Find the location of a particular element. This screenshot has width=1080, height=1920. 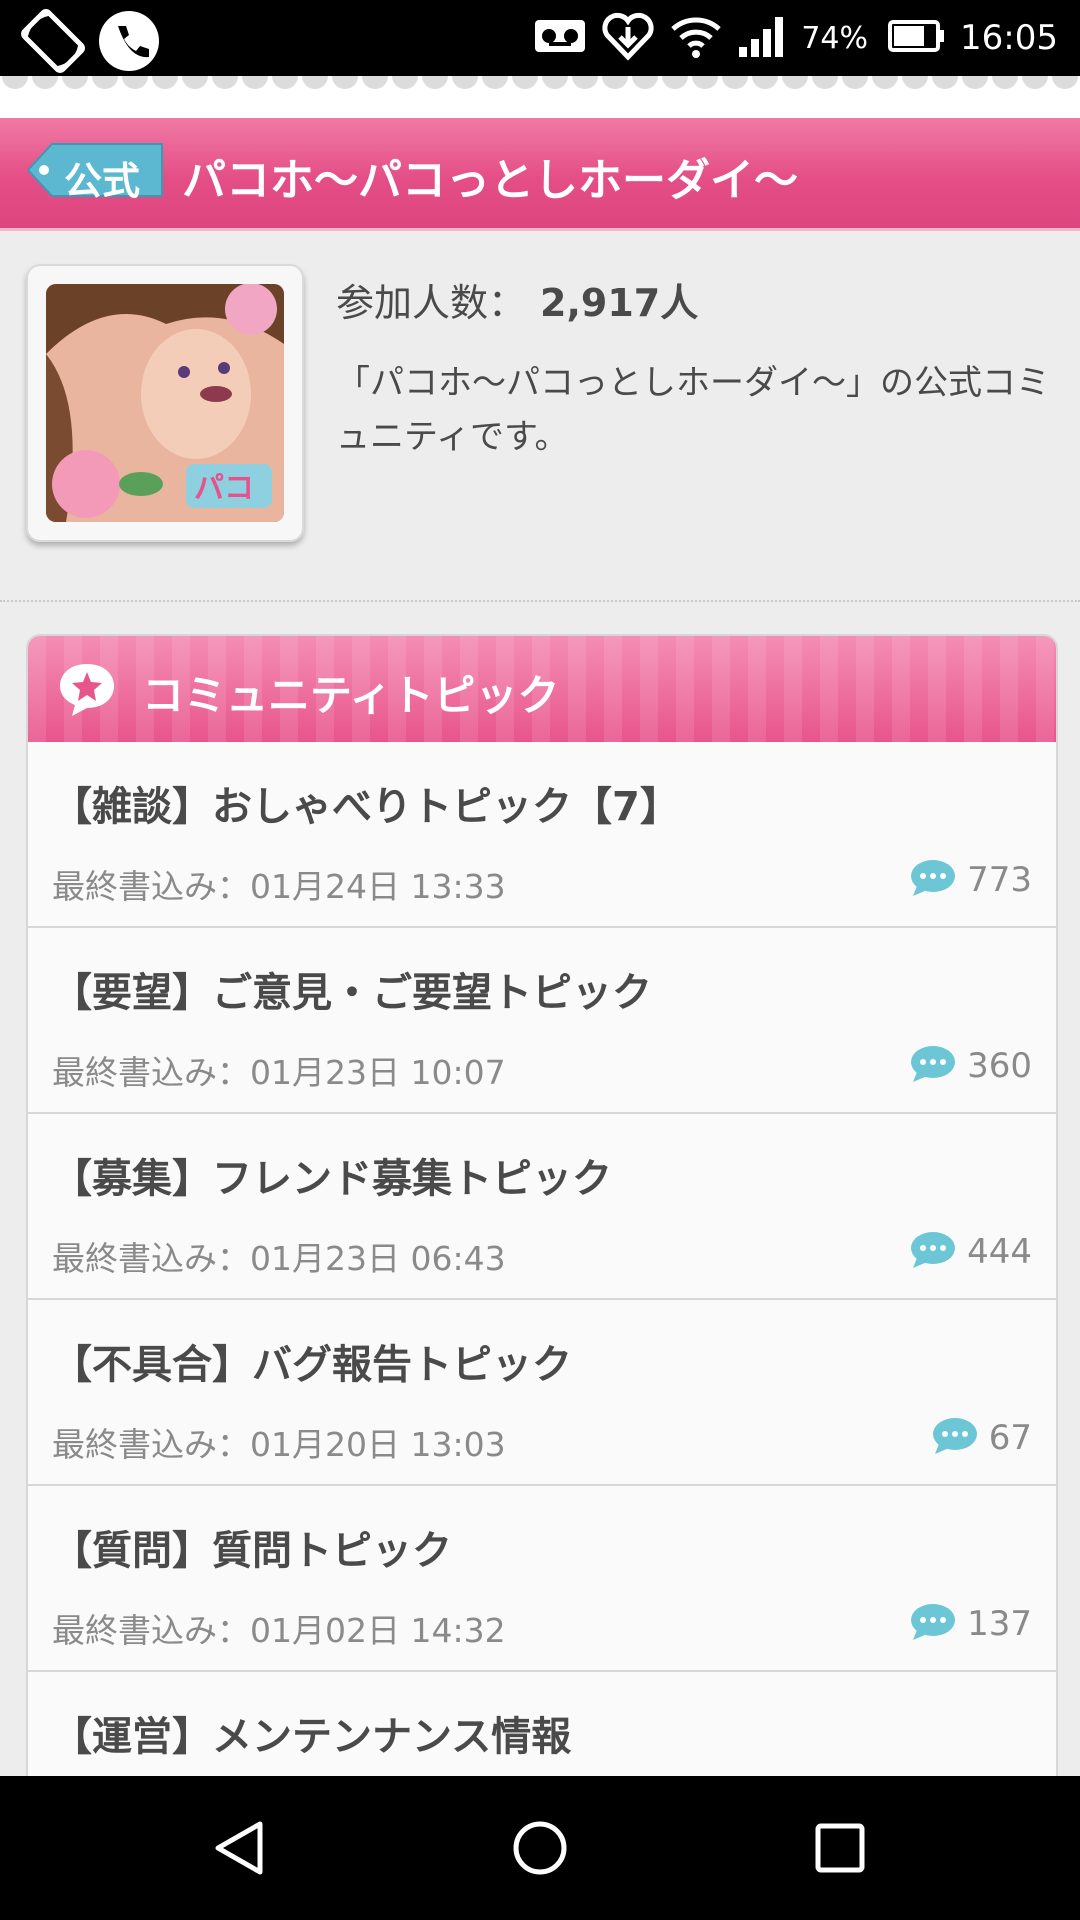

clock: 16:05 is located at coordinates (1009, 38).